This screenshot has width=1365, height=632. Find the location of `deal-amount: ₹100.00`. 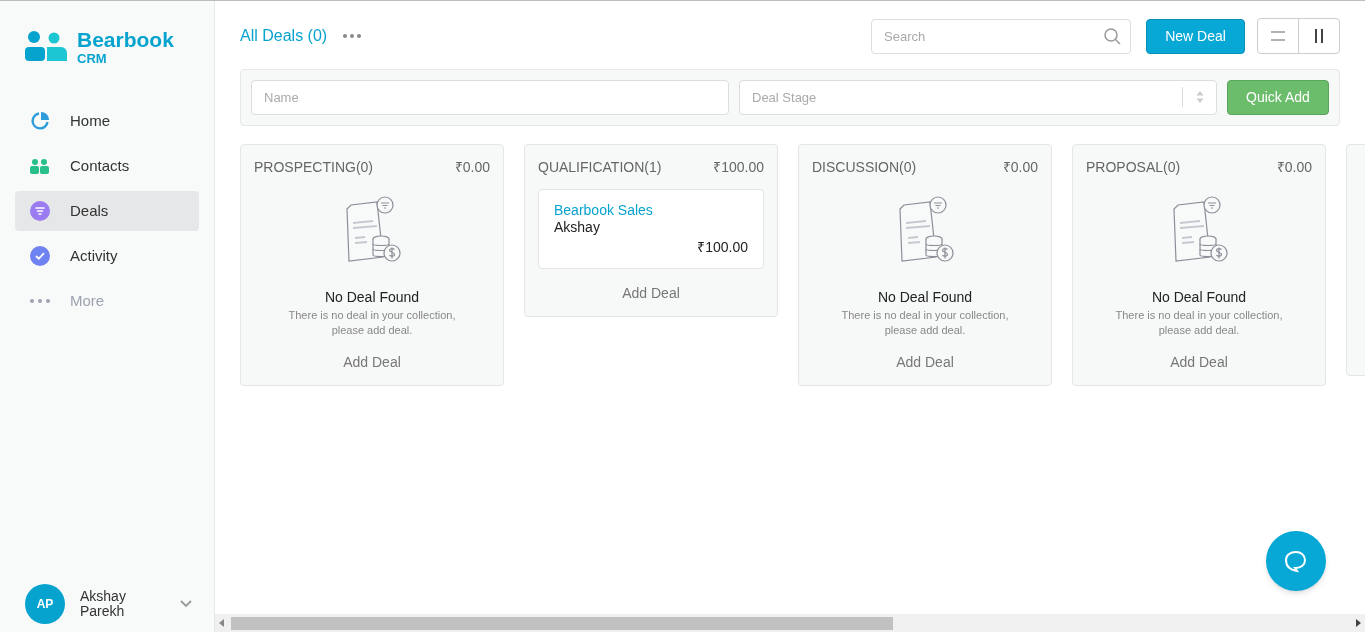

deal-amount: ₹100.00 is located at coordinates (722, 247).